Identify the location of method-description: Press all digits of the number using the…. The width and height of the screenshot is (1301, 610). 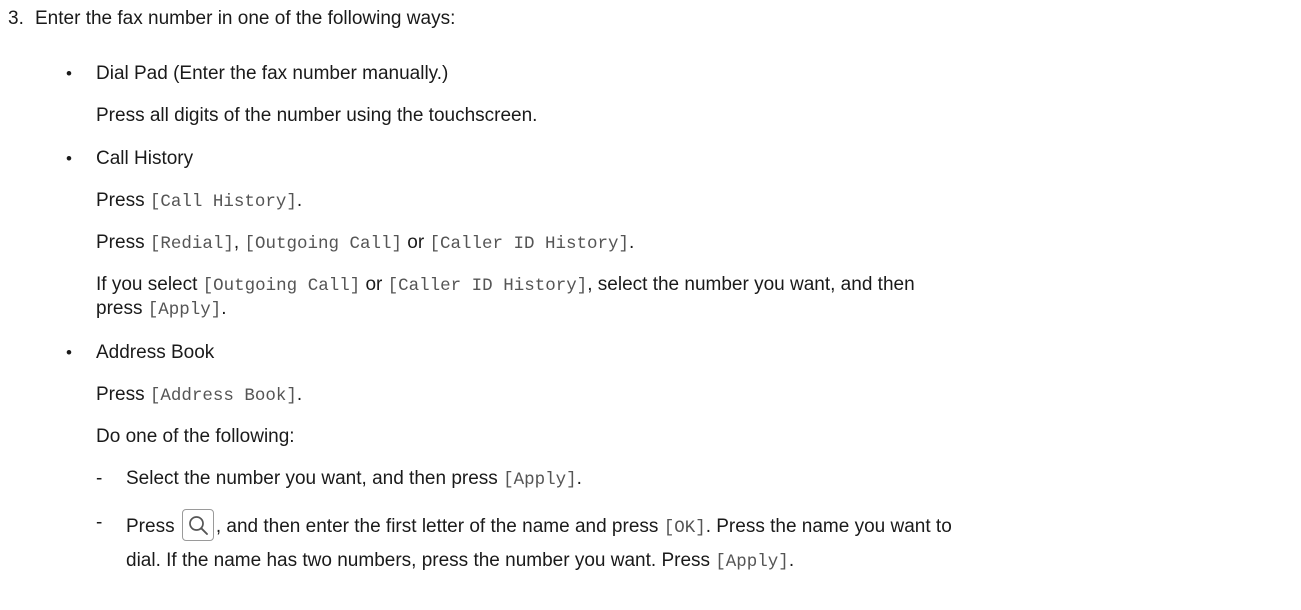
(317, 115).